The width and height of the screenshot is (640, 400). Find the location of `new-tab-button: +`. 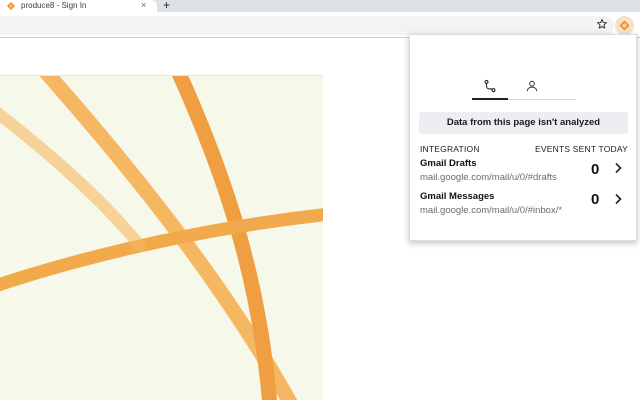

new-tab-button: + is located at coordinates (166, 5).